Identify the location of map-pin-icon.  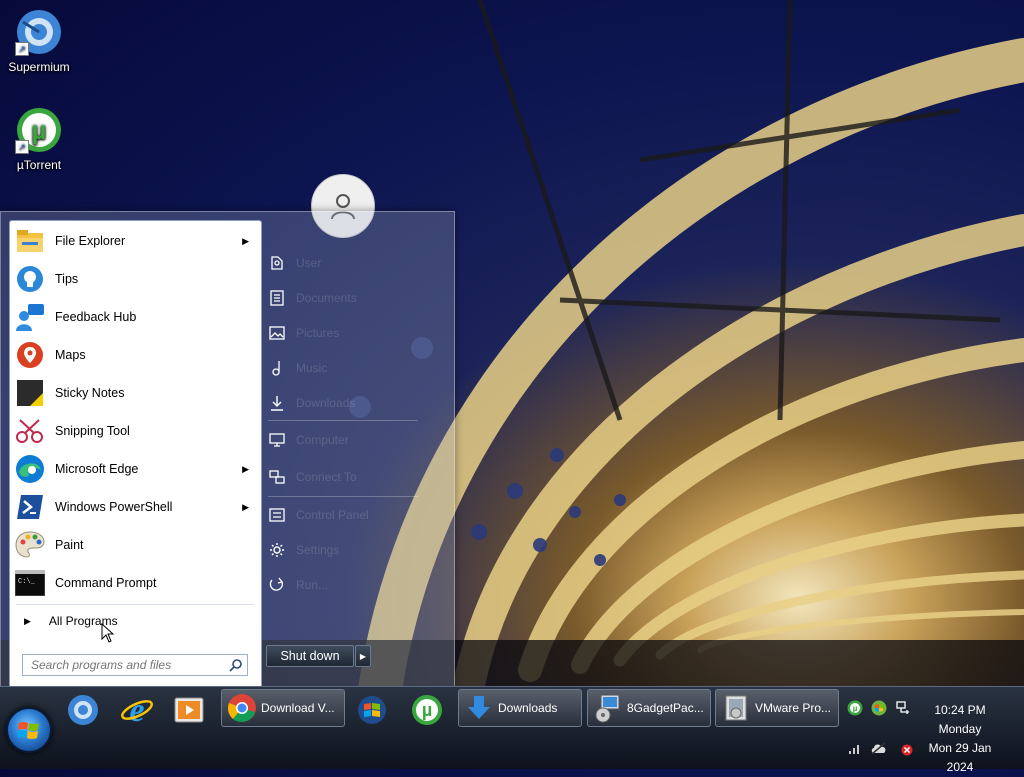
(30, 355).